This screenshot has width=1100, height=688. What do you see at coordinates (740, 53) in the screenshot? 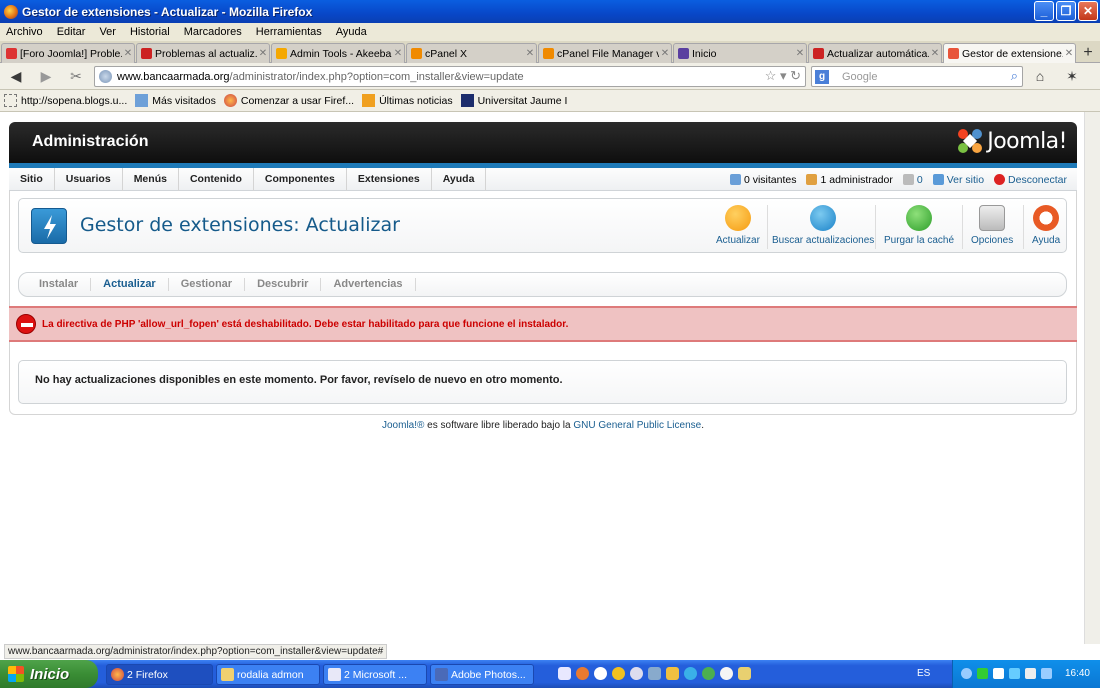
I see `tab-inicio: Inicio ✕` at bounding box center [740, 53].